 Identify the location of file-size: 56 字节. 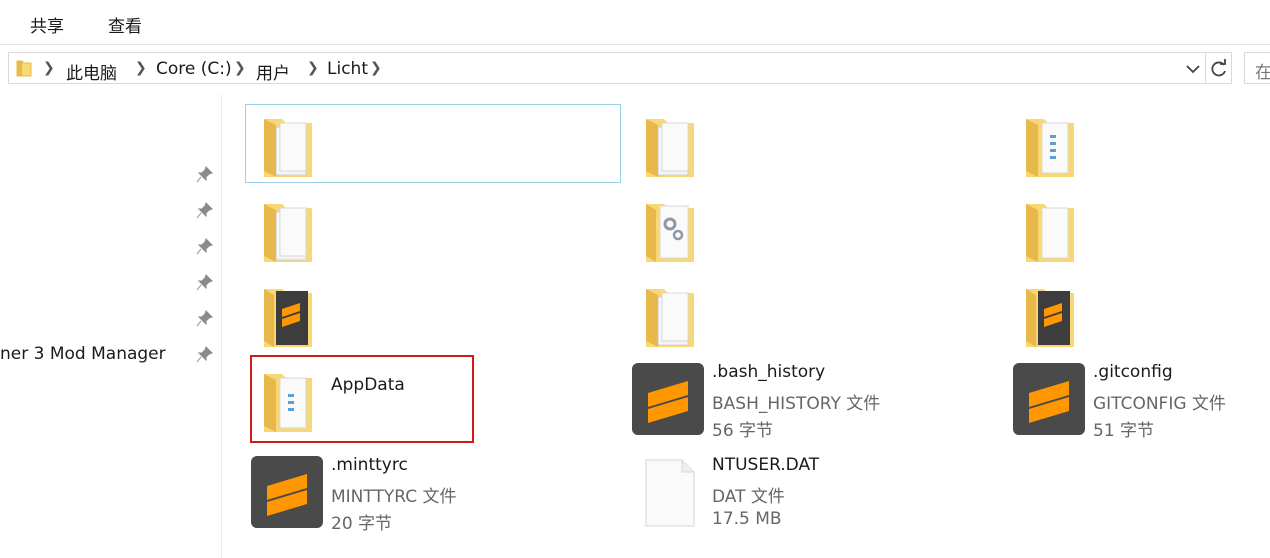
(743, 431).